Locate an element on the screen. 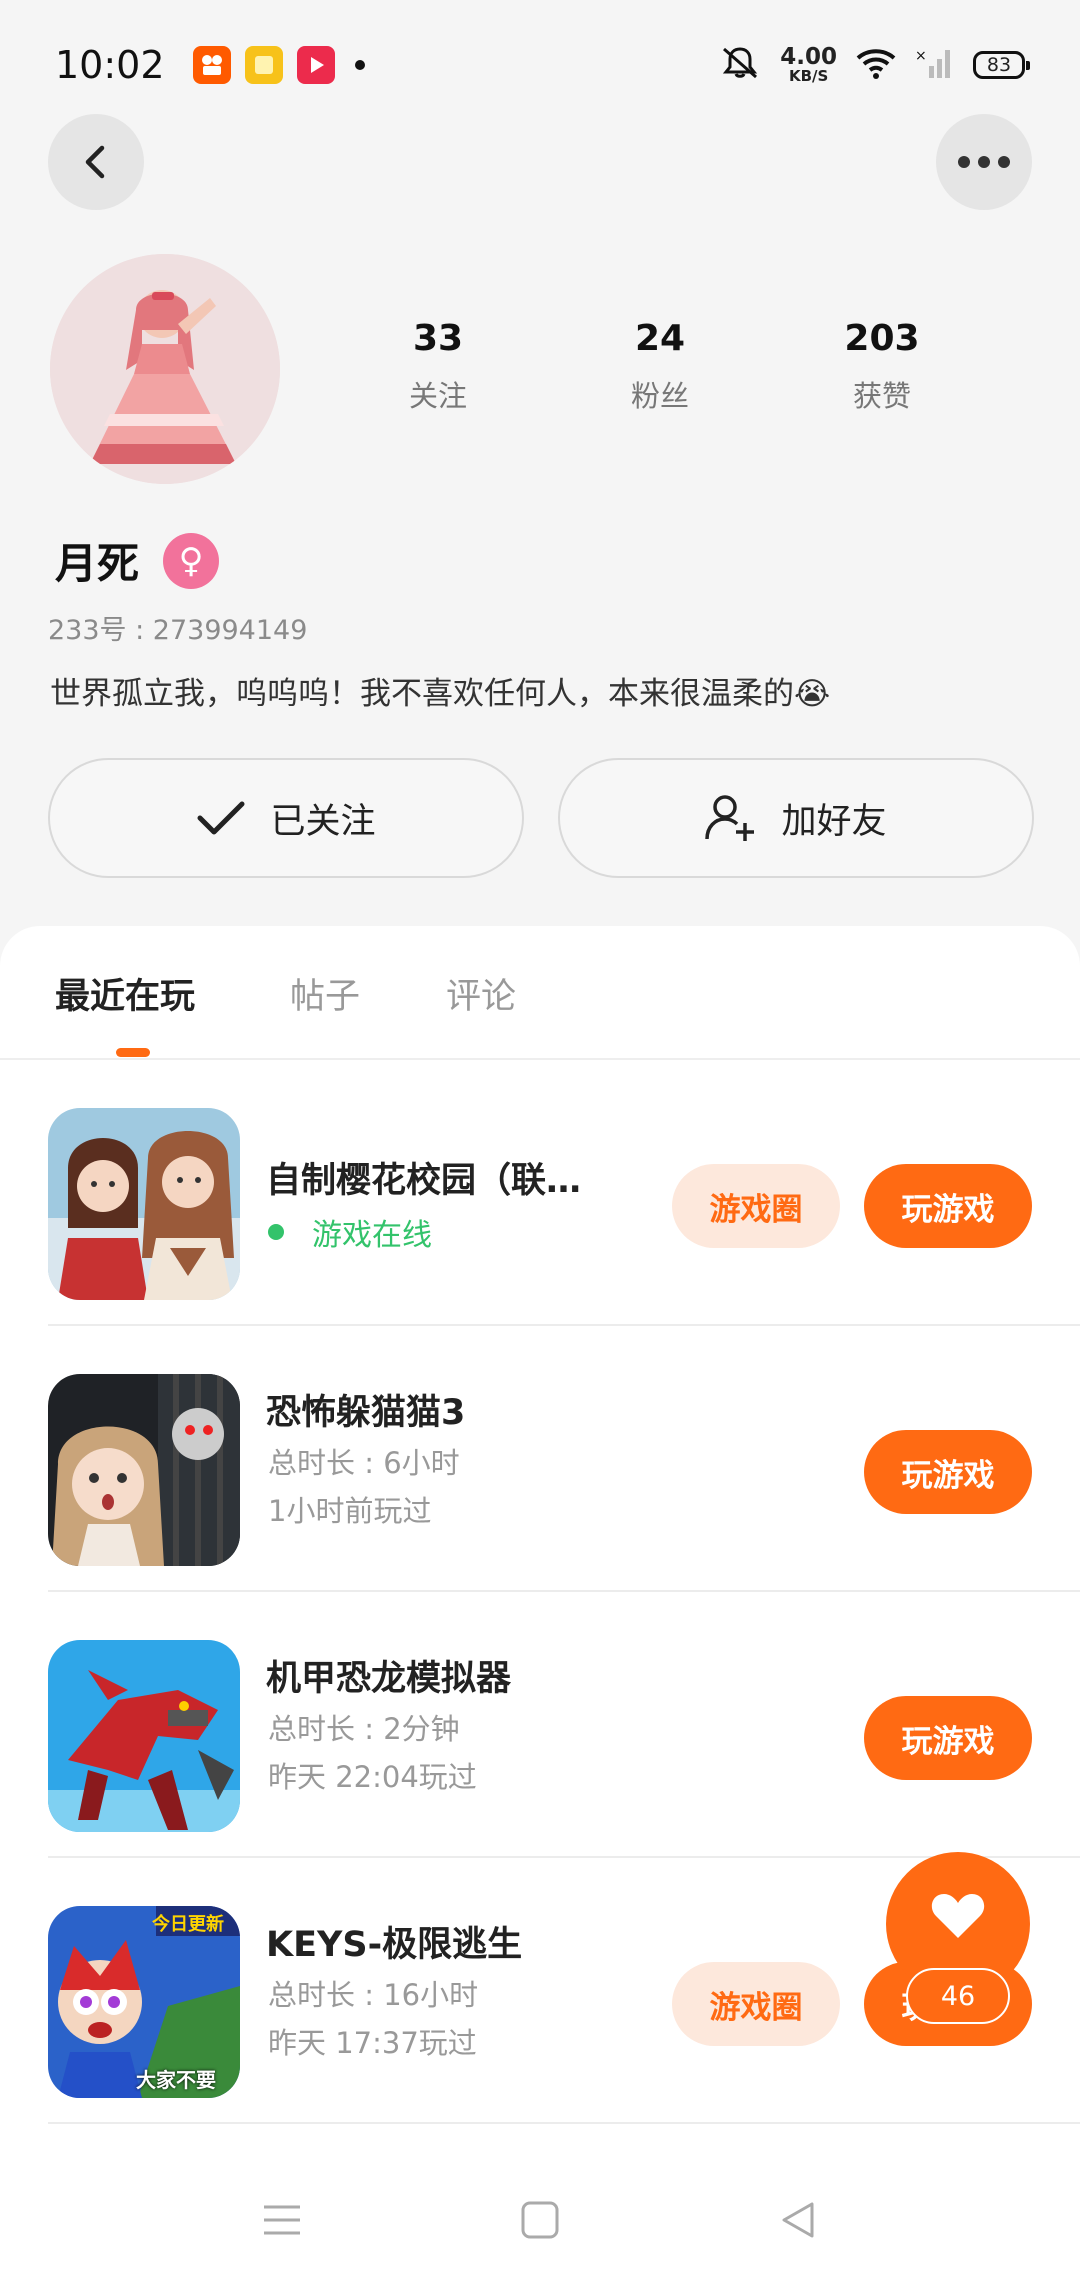 This screenshot has width=1080, height=2280. game-last-played: 昨天 22:04玩过 is located at coordinates (372, 1777).